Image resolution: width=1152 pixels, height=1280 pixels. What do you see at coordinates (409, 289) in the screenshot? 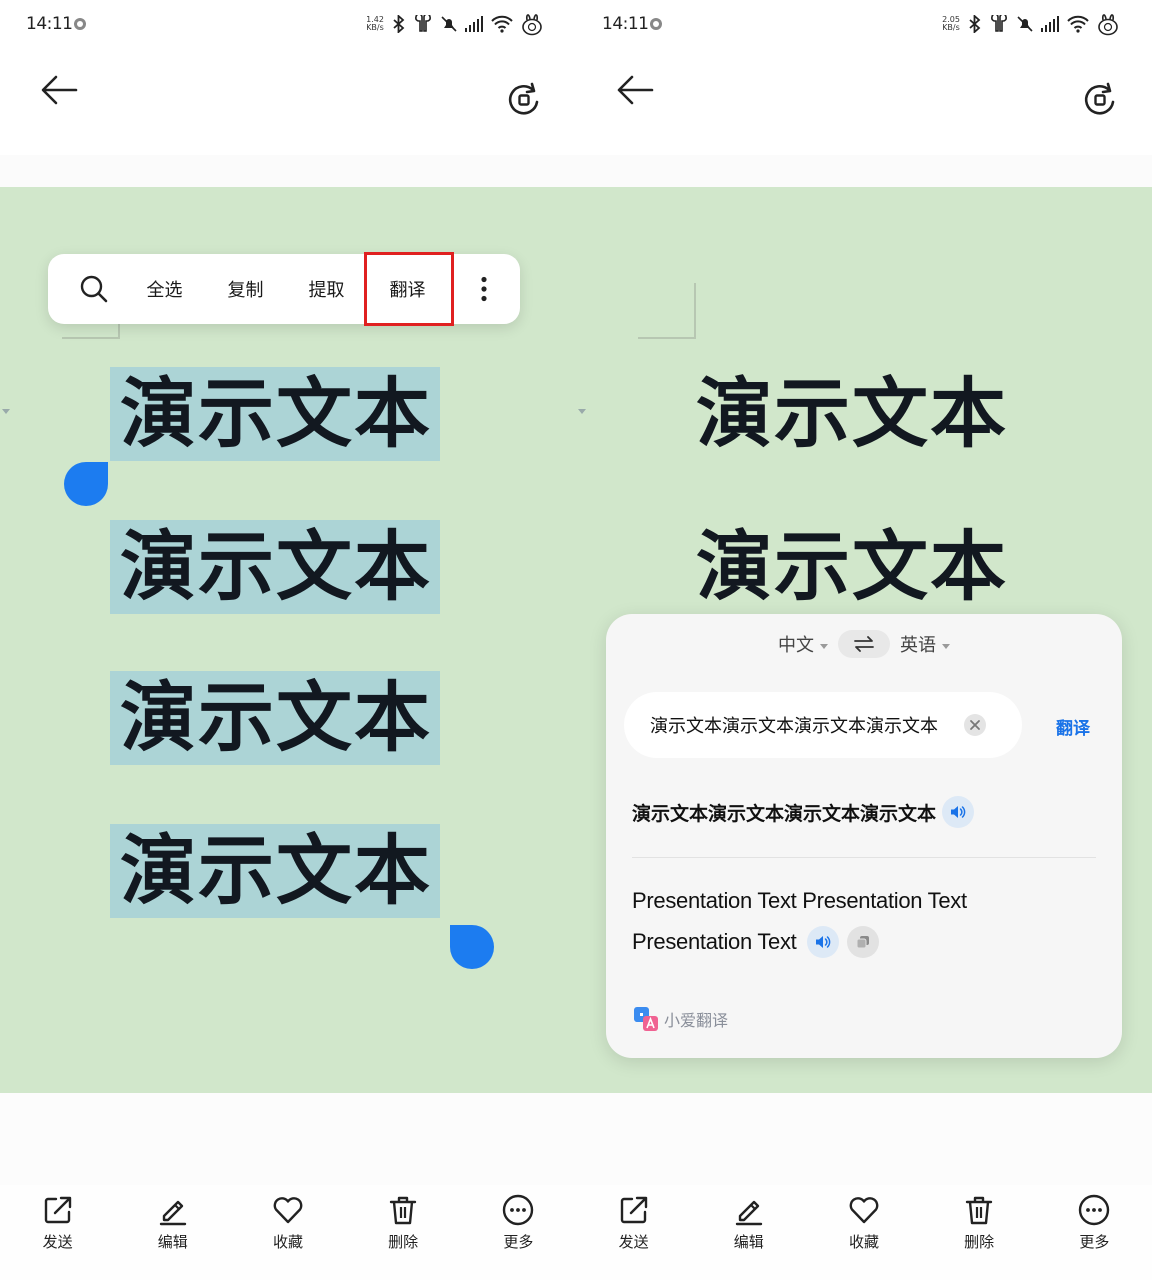
I see `translate-button: 翻译` at bounding box center [409, 289].